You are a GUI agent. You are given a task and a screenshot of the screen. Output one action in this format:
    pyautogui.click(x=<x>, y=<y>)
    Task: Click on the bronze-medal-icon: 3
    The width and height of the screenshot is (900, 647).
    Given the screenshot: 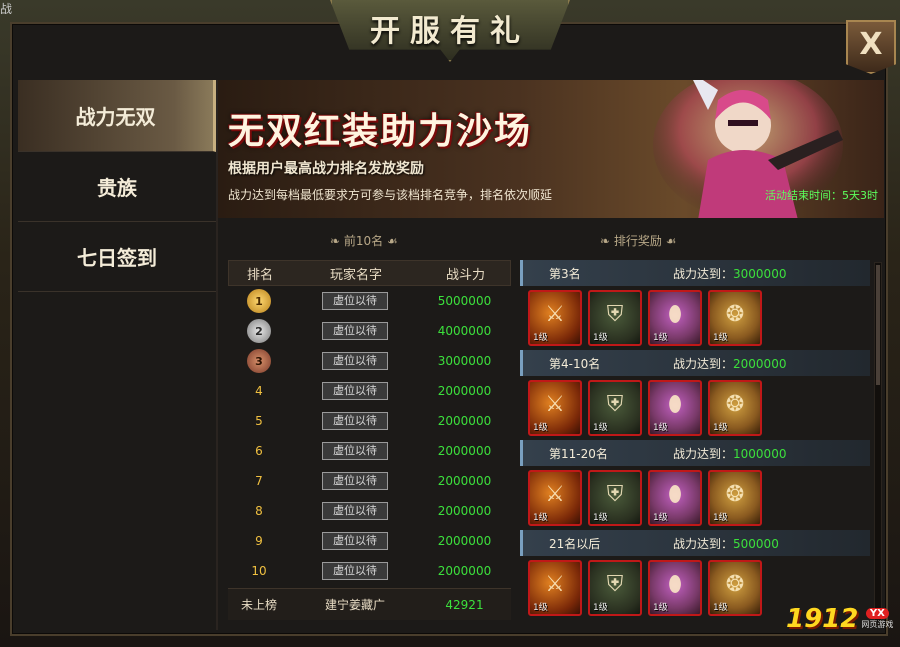 What is the action you would take?
    pyautogui.click(x=259, y=361)
    